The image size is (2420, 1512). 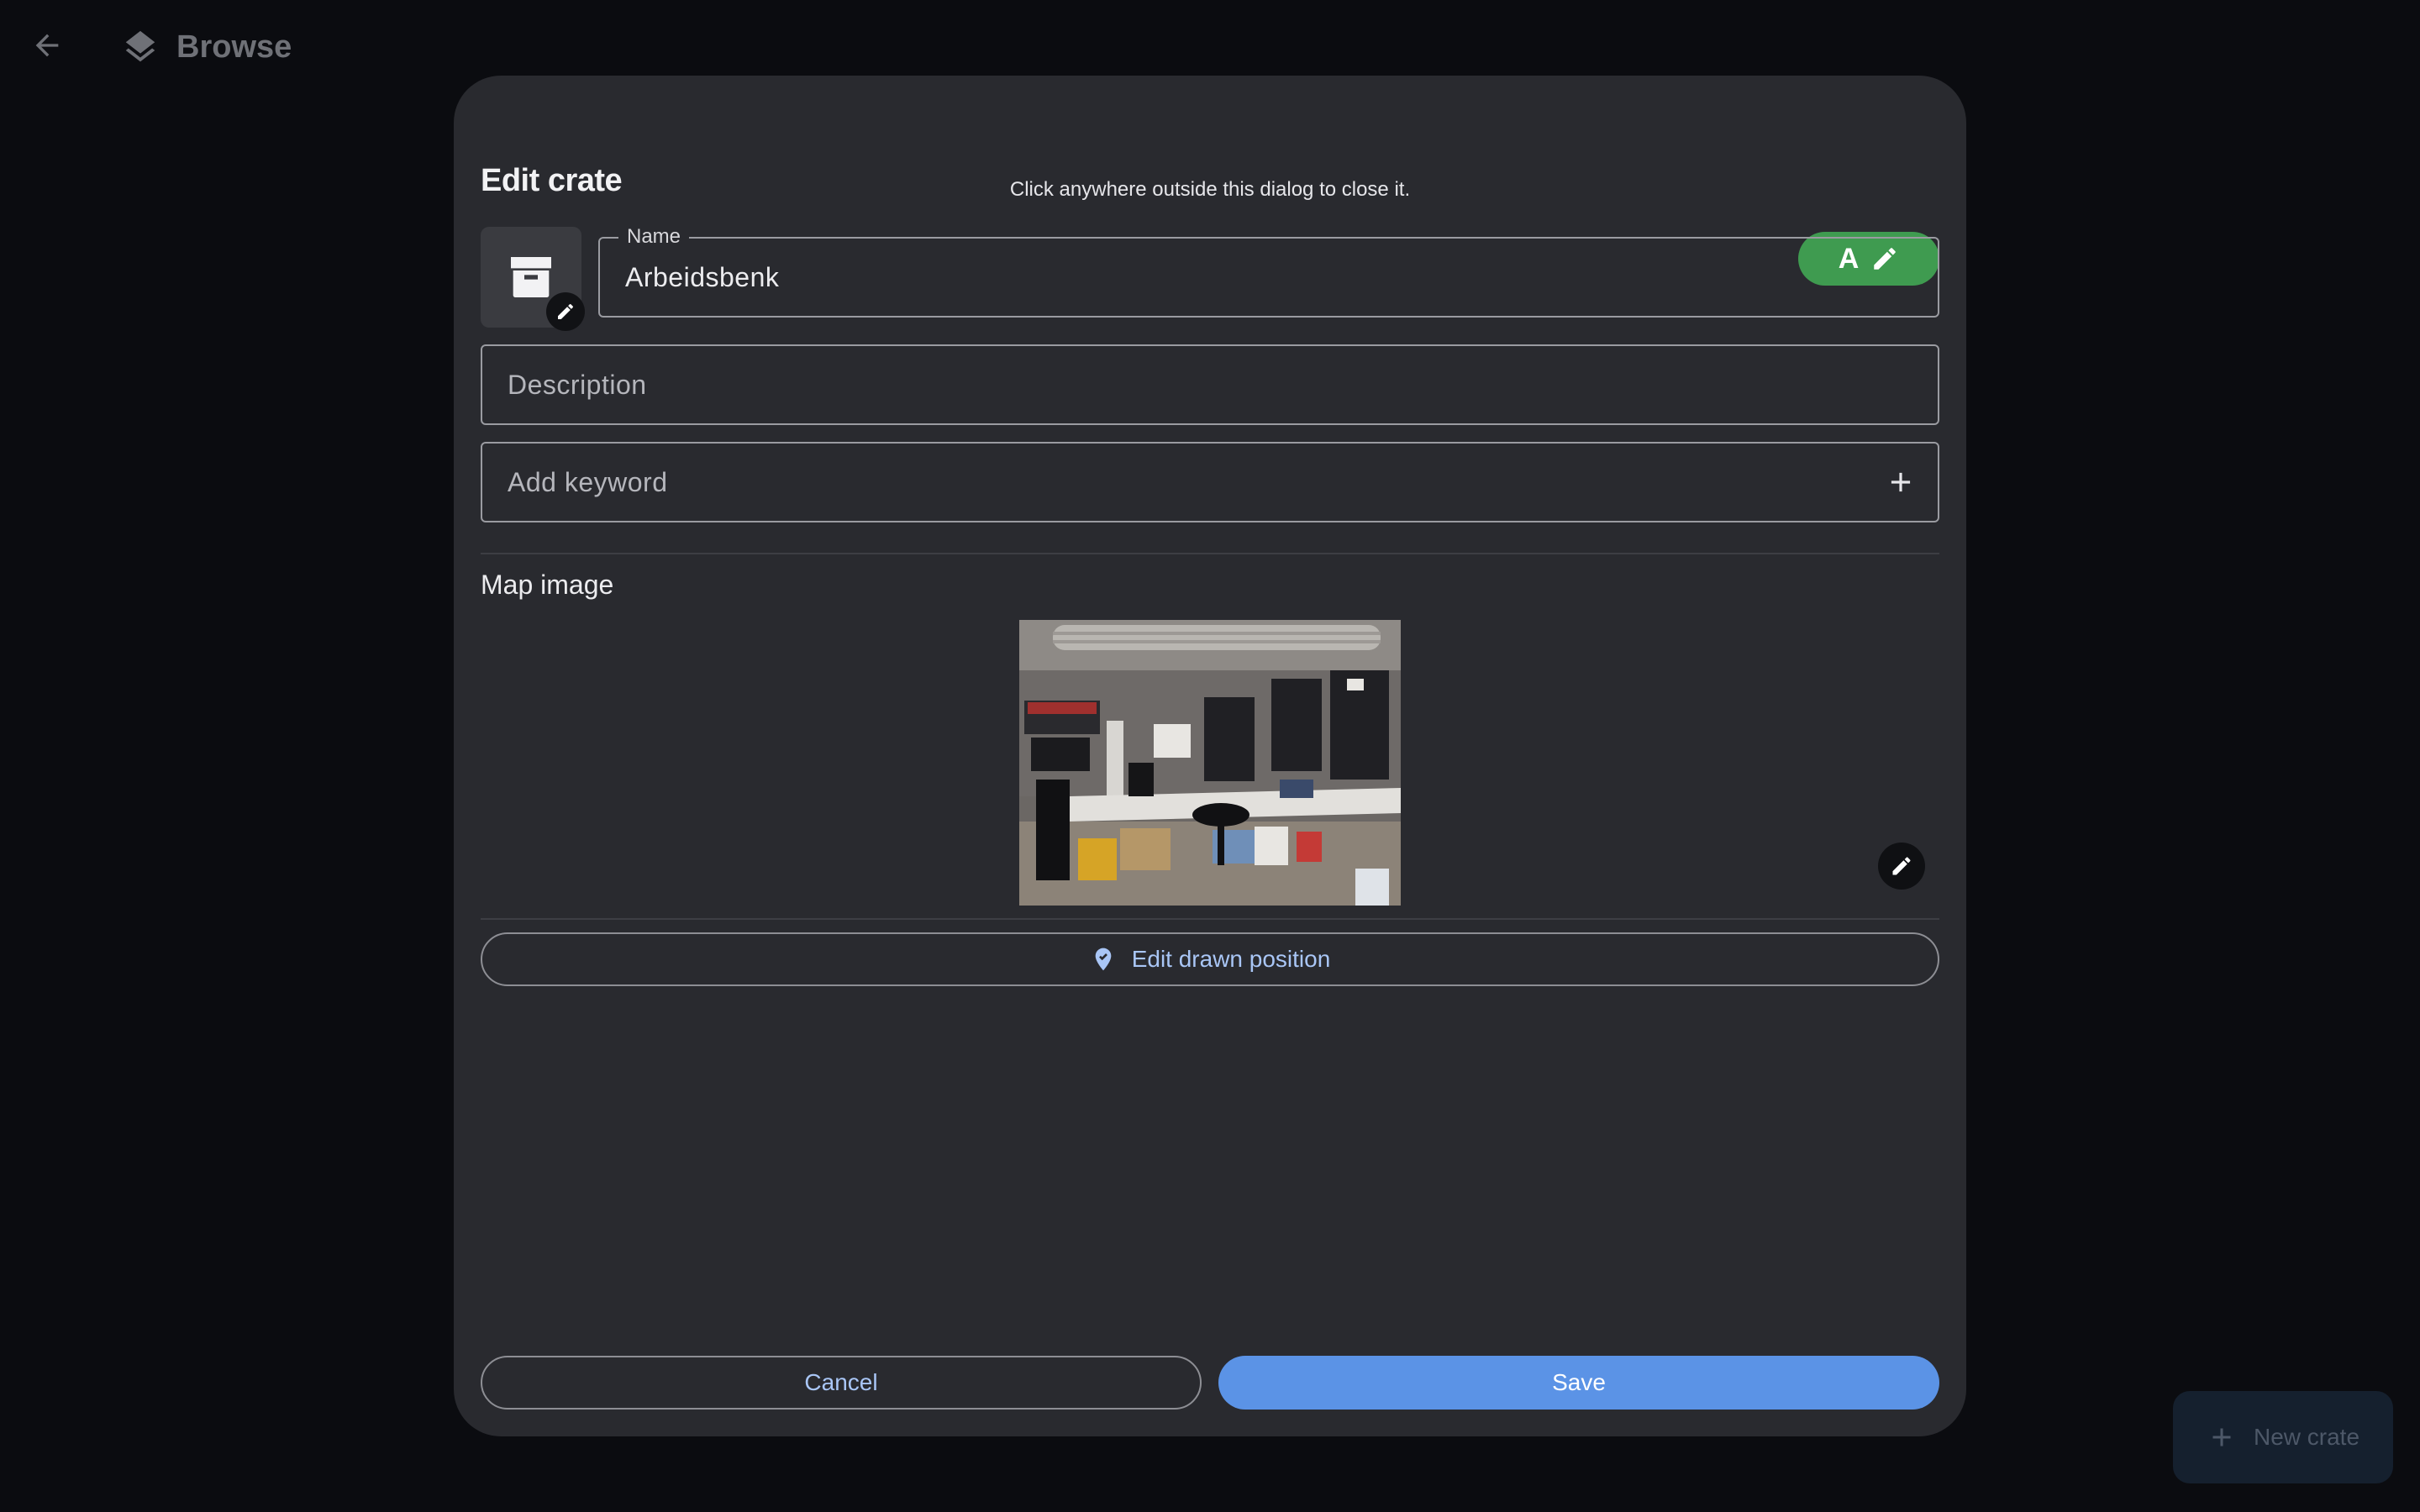 I want to click on arrow-left-icon, so click(x=47, y=45).